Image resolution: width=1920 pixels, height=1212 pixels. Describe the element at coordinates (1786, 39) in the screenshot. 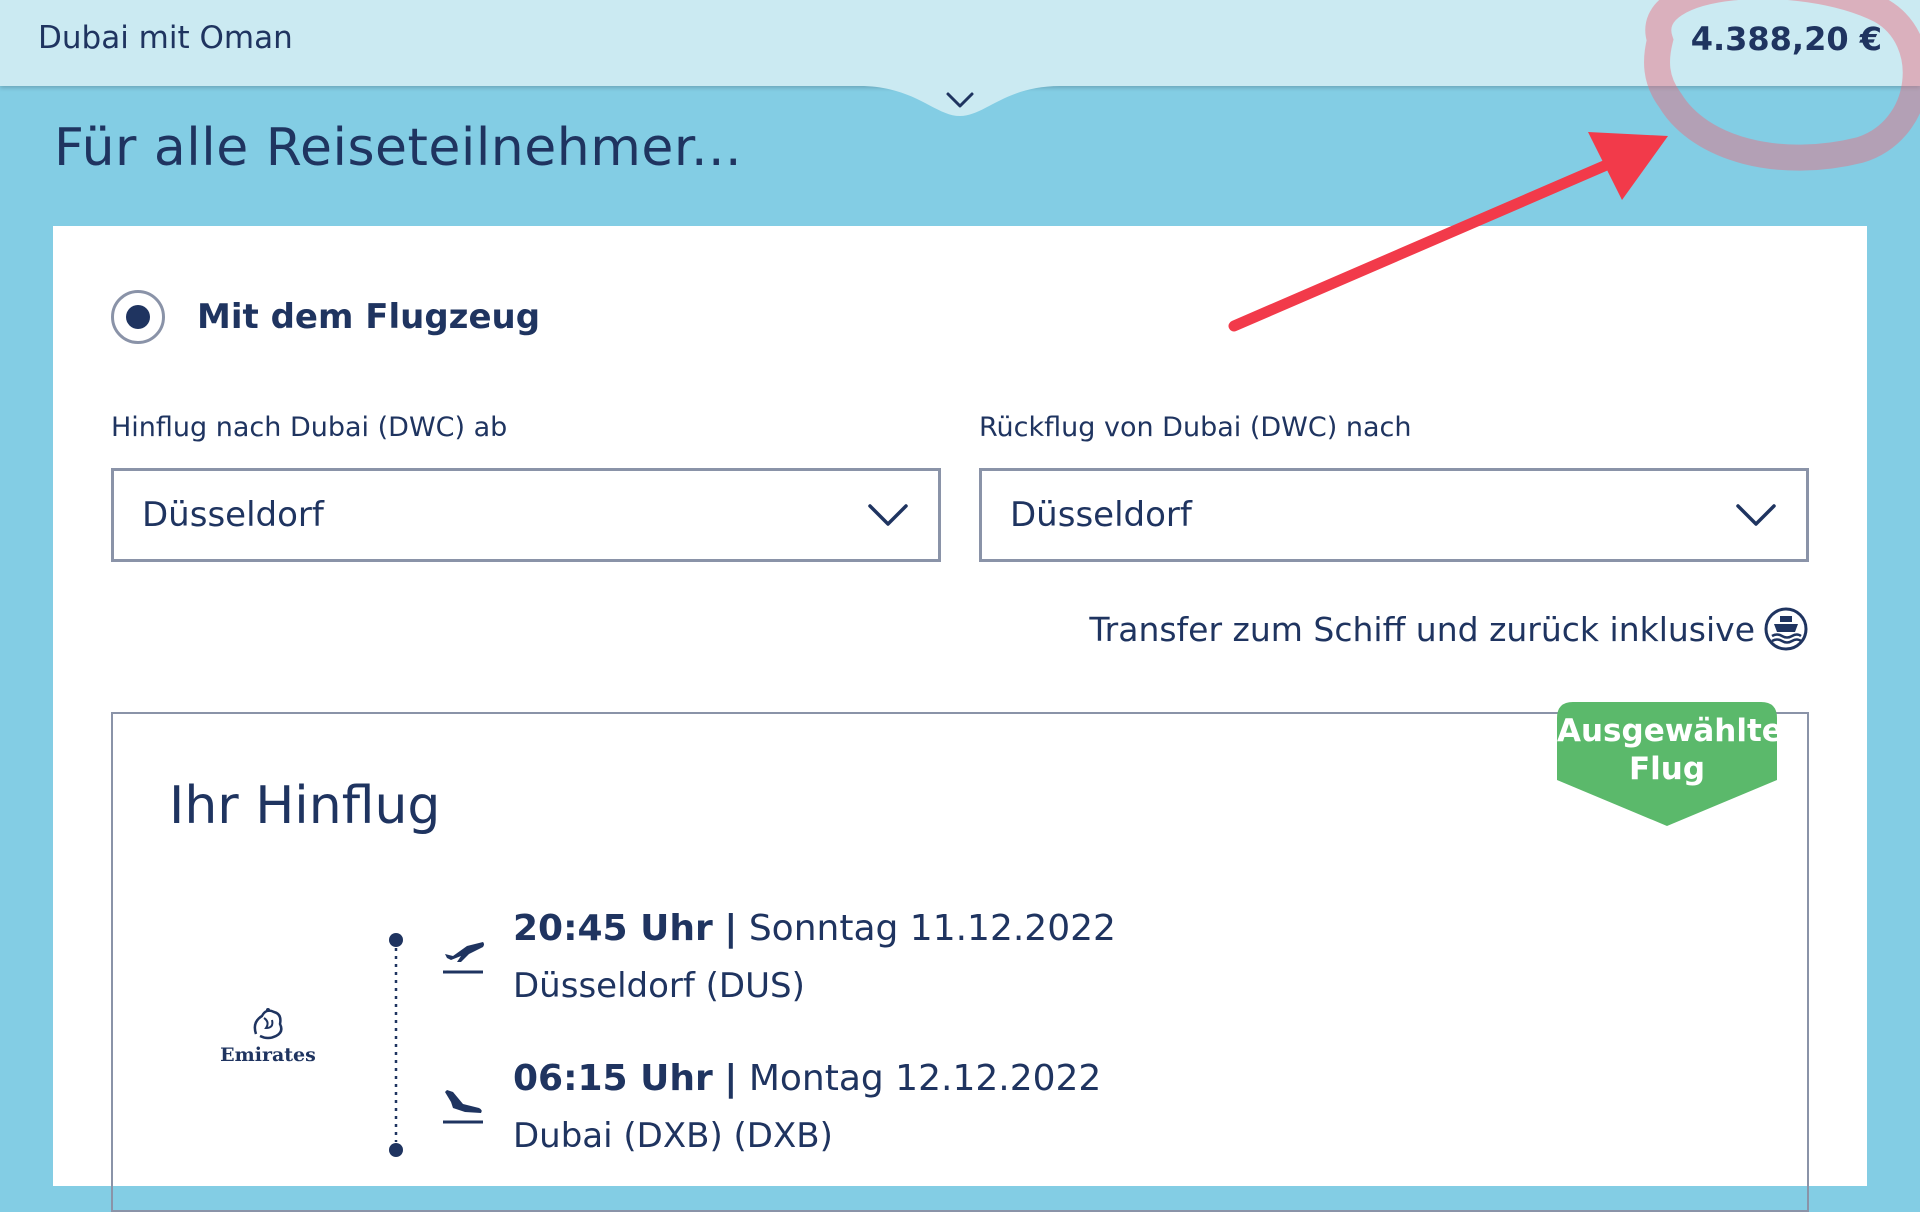

I see `total-price: 4.388,20 €` at that location.